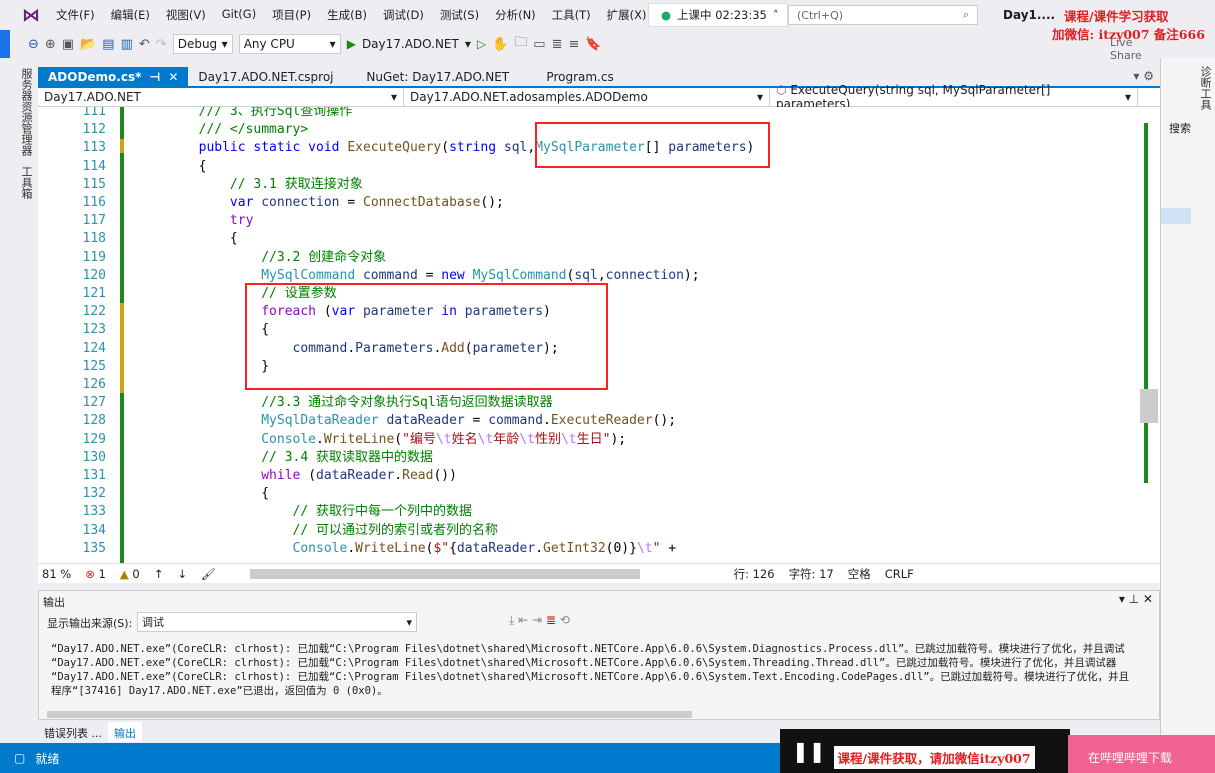 The image size is (1215, 773). Describe the element at coordinates (208, 574) in the screenshot. I see `brush-icon: 🖌` at that location.